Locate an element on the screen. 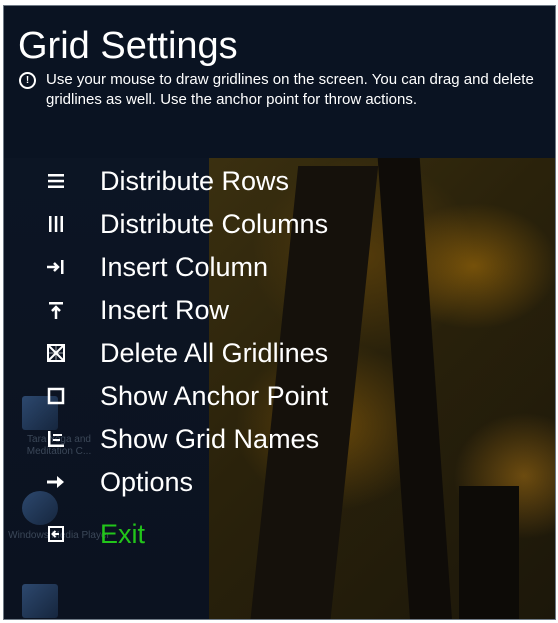 The height and width of the screenshot is (623, 558). menu-item-show-anchor-point: Show Anchor Point is located at coordinates (186, 396).